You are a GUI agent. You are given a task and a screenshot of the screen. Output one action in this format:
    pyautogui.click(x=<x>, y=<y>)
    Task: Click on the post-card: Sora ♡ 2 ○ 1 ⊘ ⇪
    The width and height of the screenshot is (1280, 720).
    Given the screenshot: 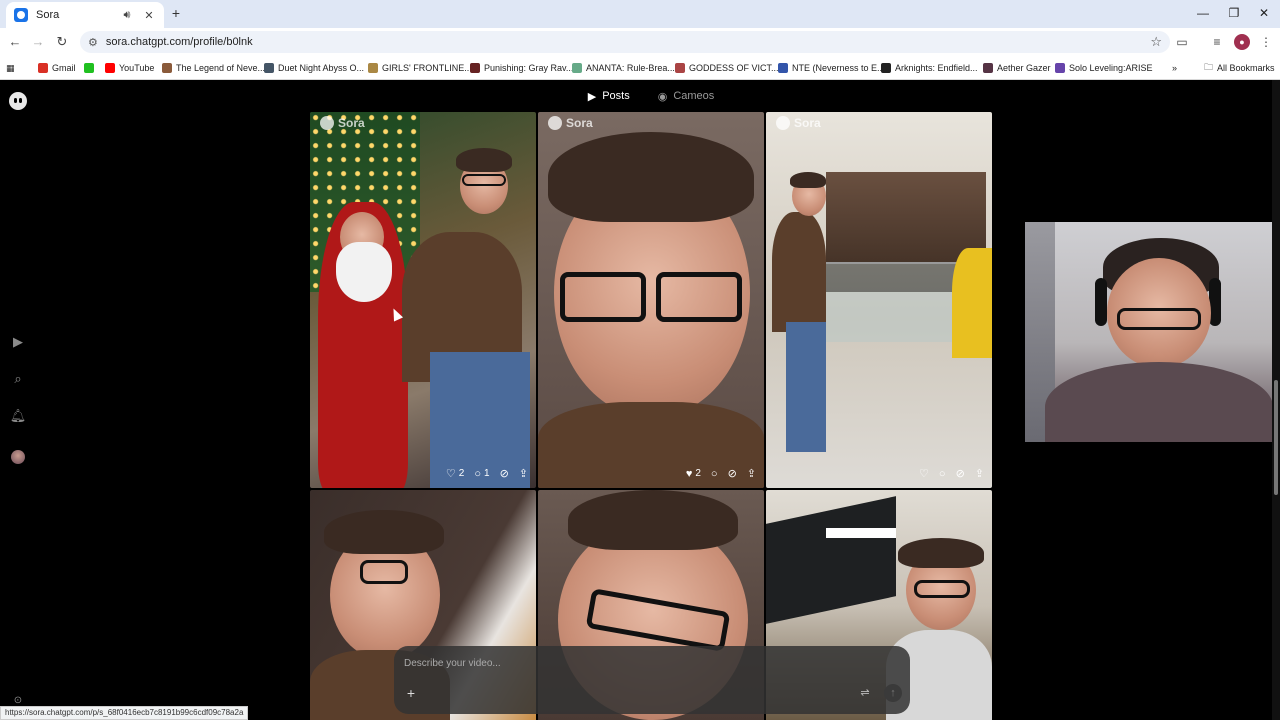 What is the action you would take?
    pyautogui.click(x=423, y=300)
    